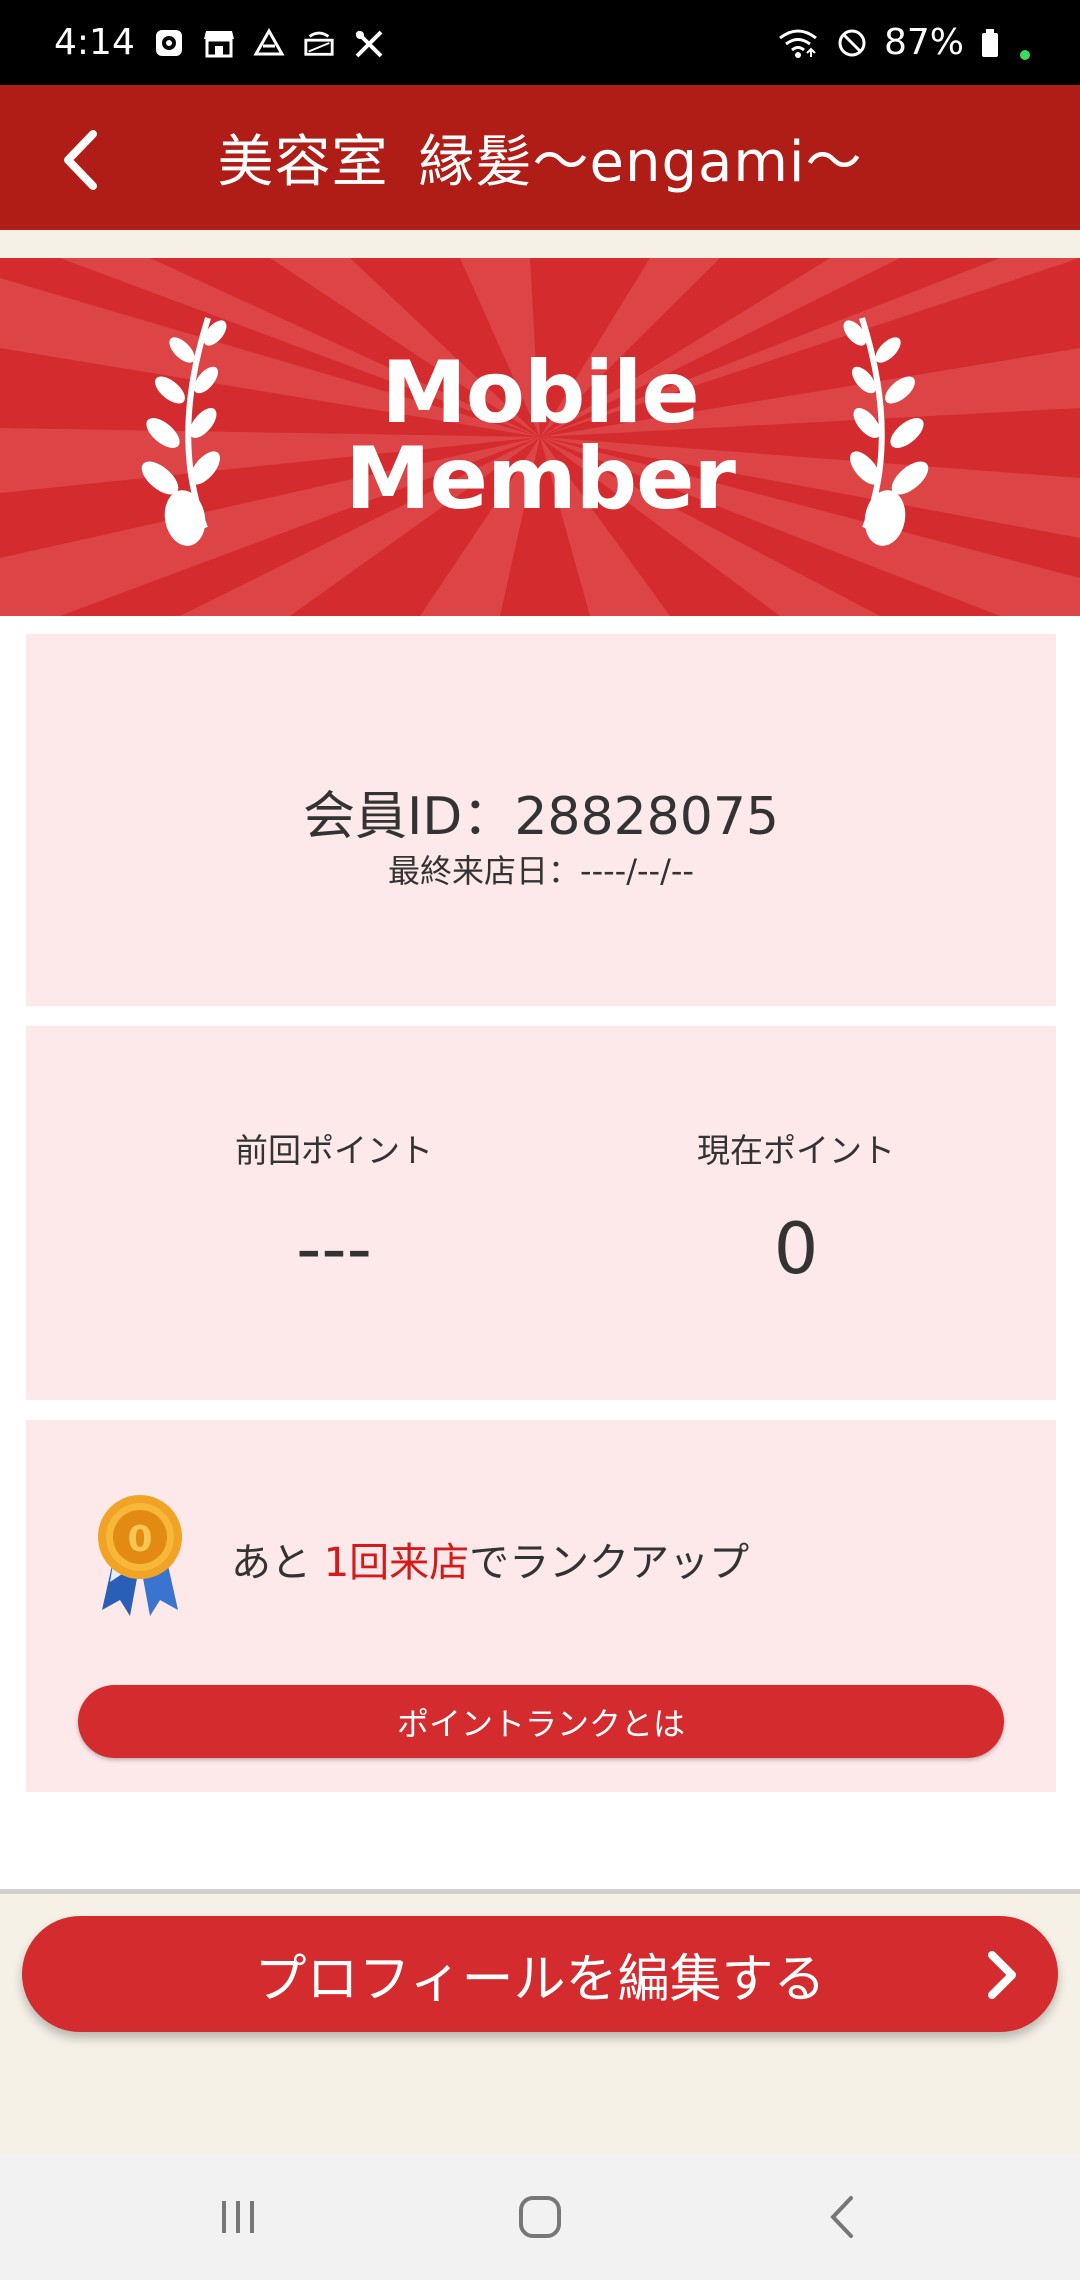 Image resolution: width=1080 pixels, height=2280 pixels. I want to click on header-strip, so click(540, 244).